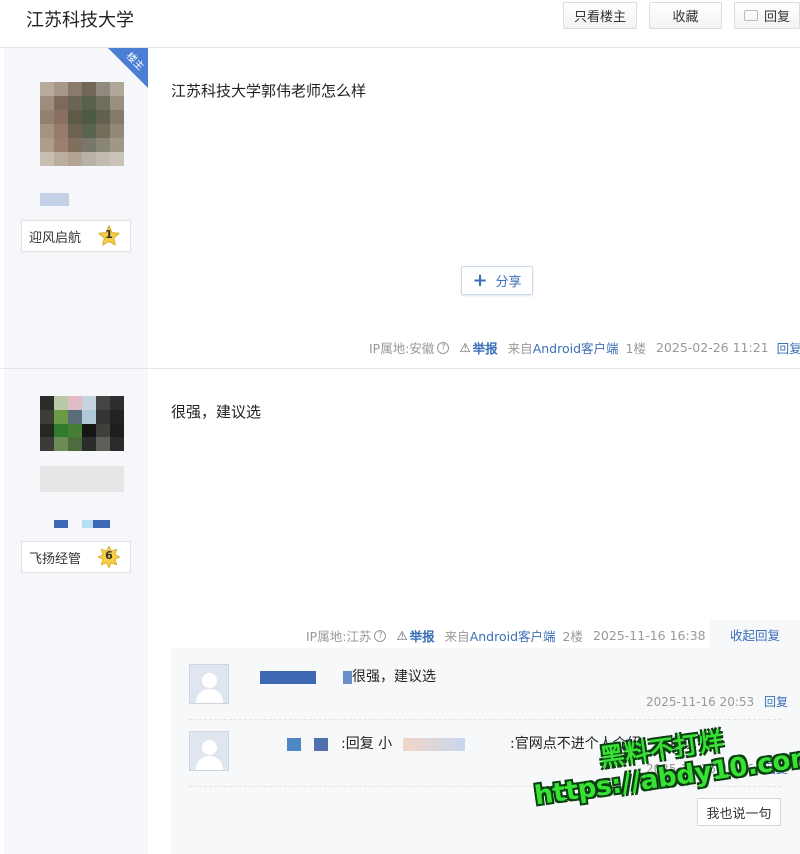 This screenshot has width=800, height=854. I want to click on member-level-tag: 飞扬经管 6, so click(76, 557).